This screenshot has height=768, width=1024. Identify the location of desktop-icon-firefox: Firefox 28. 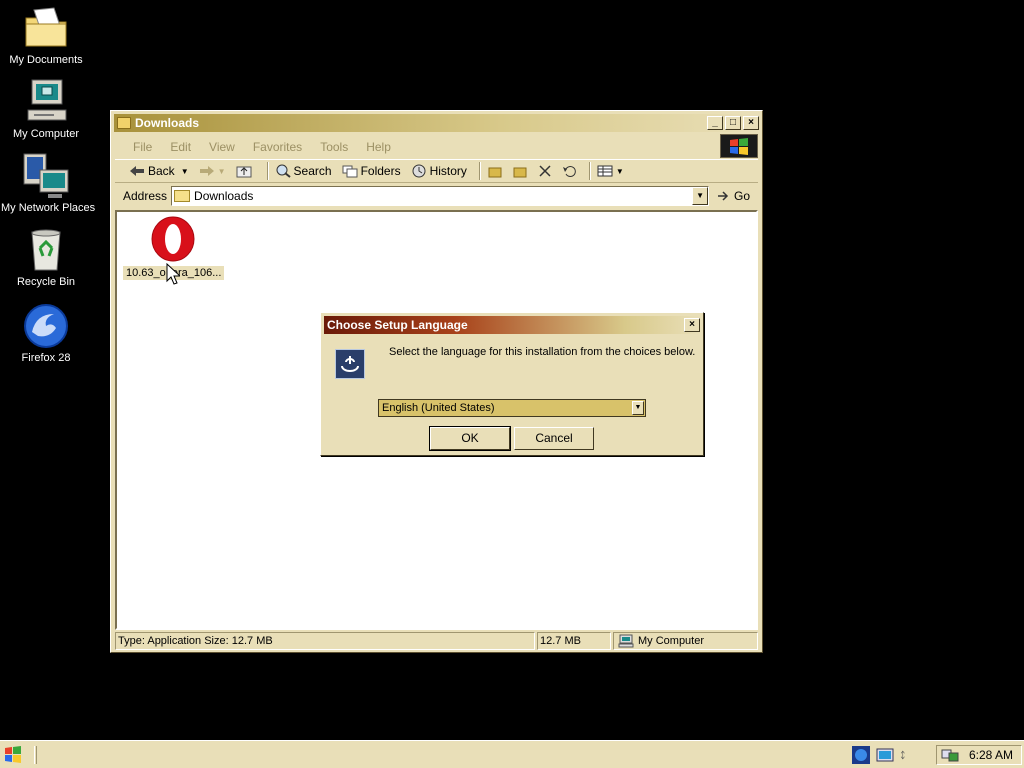
(46, 333).